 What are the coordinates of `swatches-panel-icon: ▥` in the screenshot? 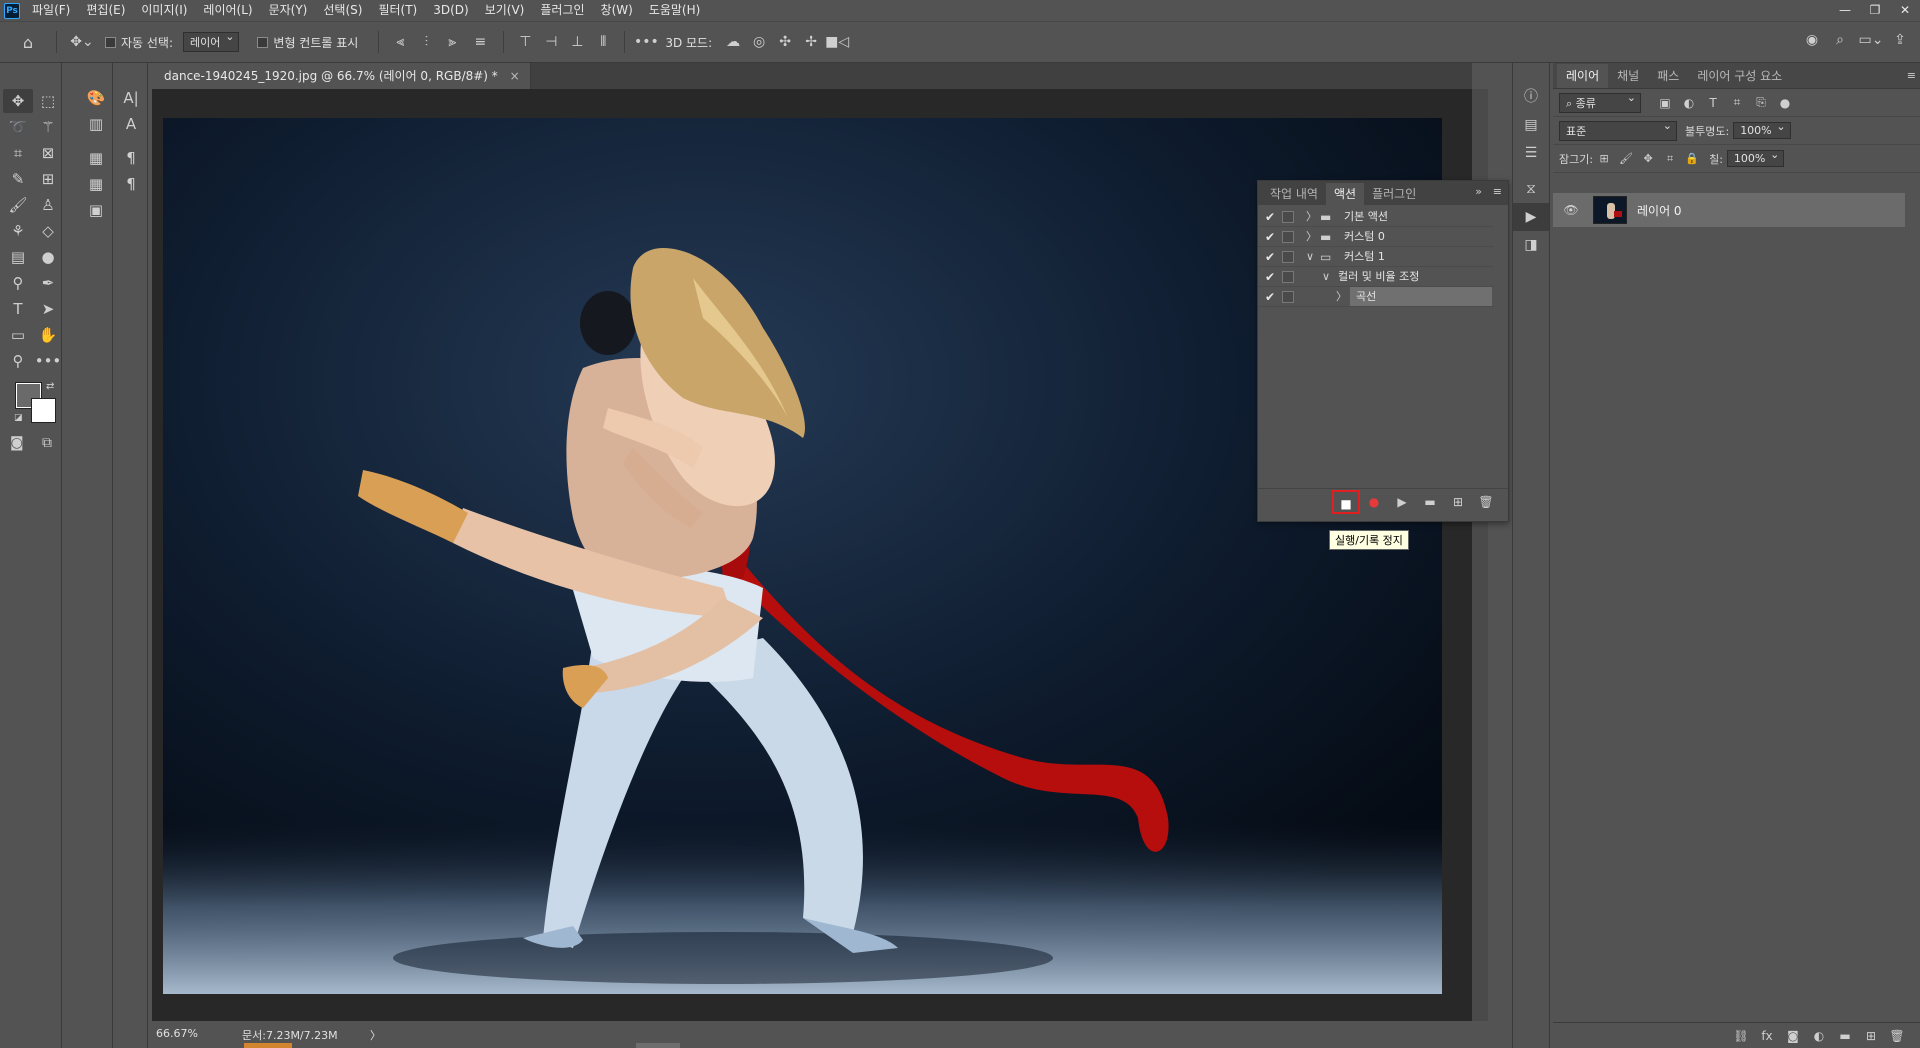 It's located at (96, 124).